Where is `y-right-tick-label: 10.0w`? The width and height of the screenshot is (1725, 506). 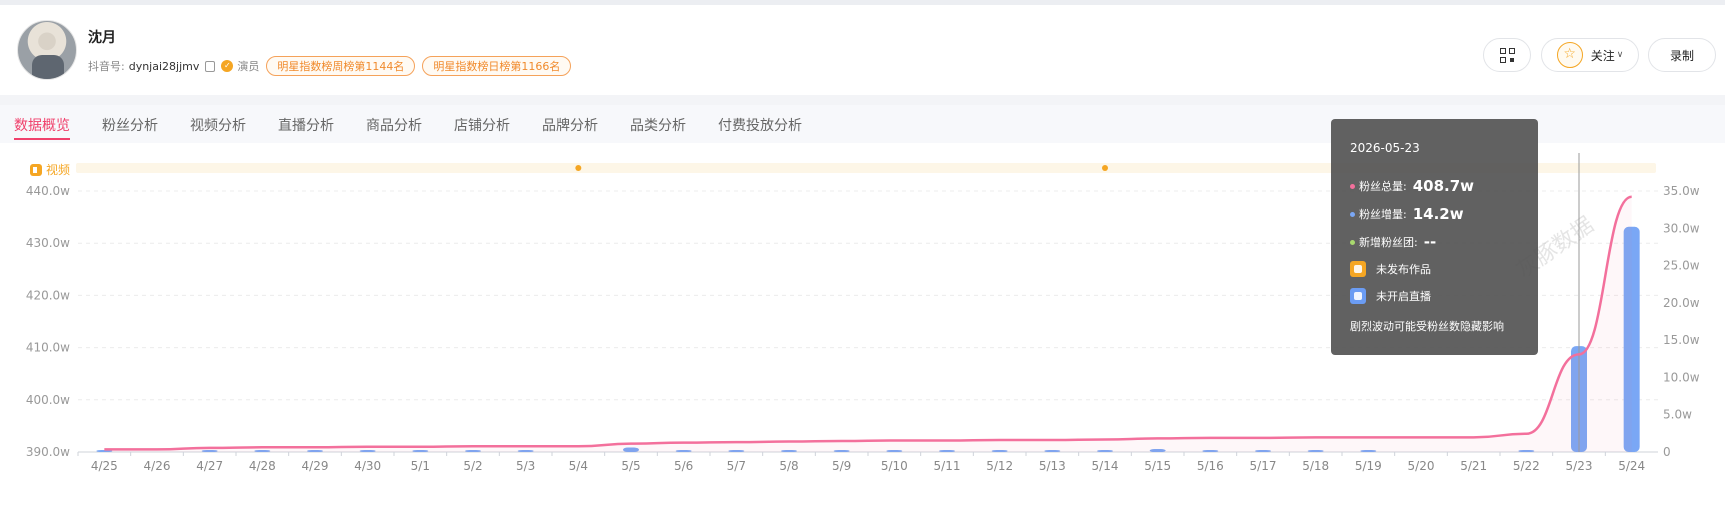
y-right-tick-label: 10.0w is located at coordinates (1681, 377).